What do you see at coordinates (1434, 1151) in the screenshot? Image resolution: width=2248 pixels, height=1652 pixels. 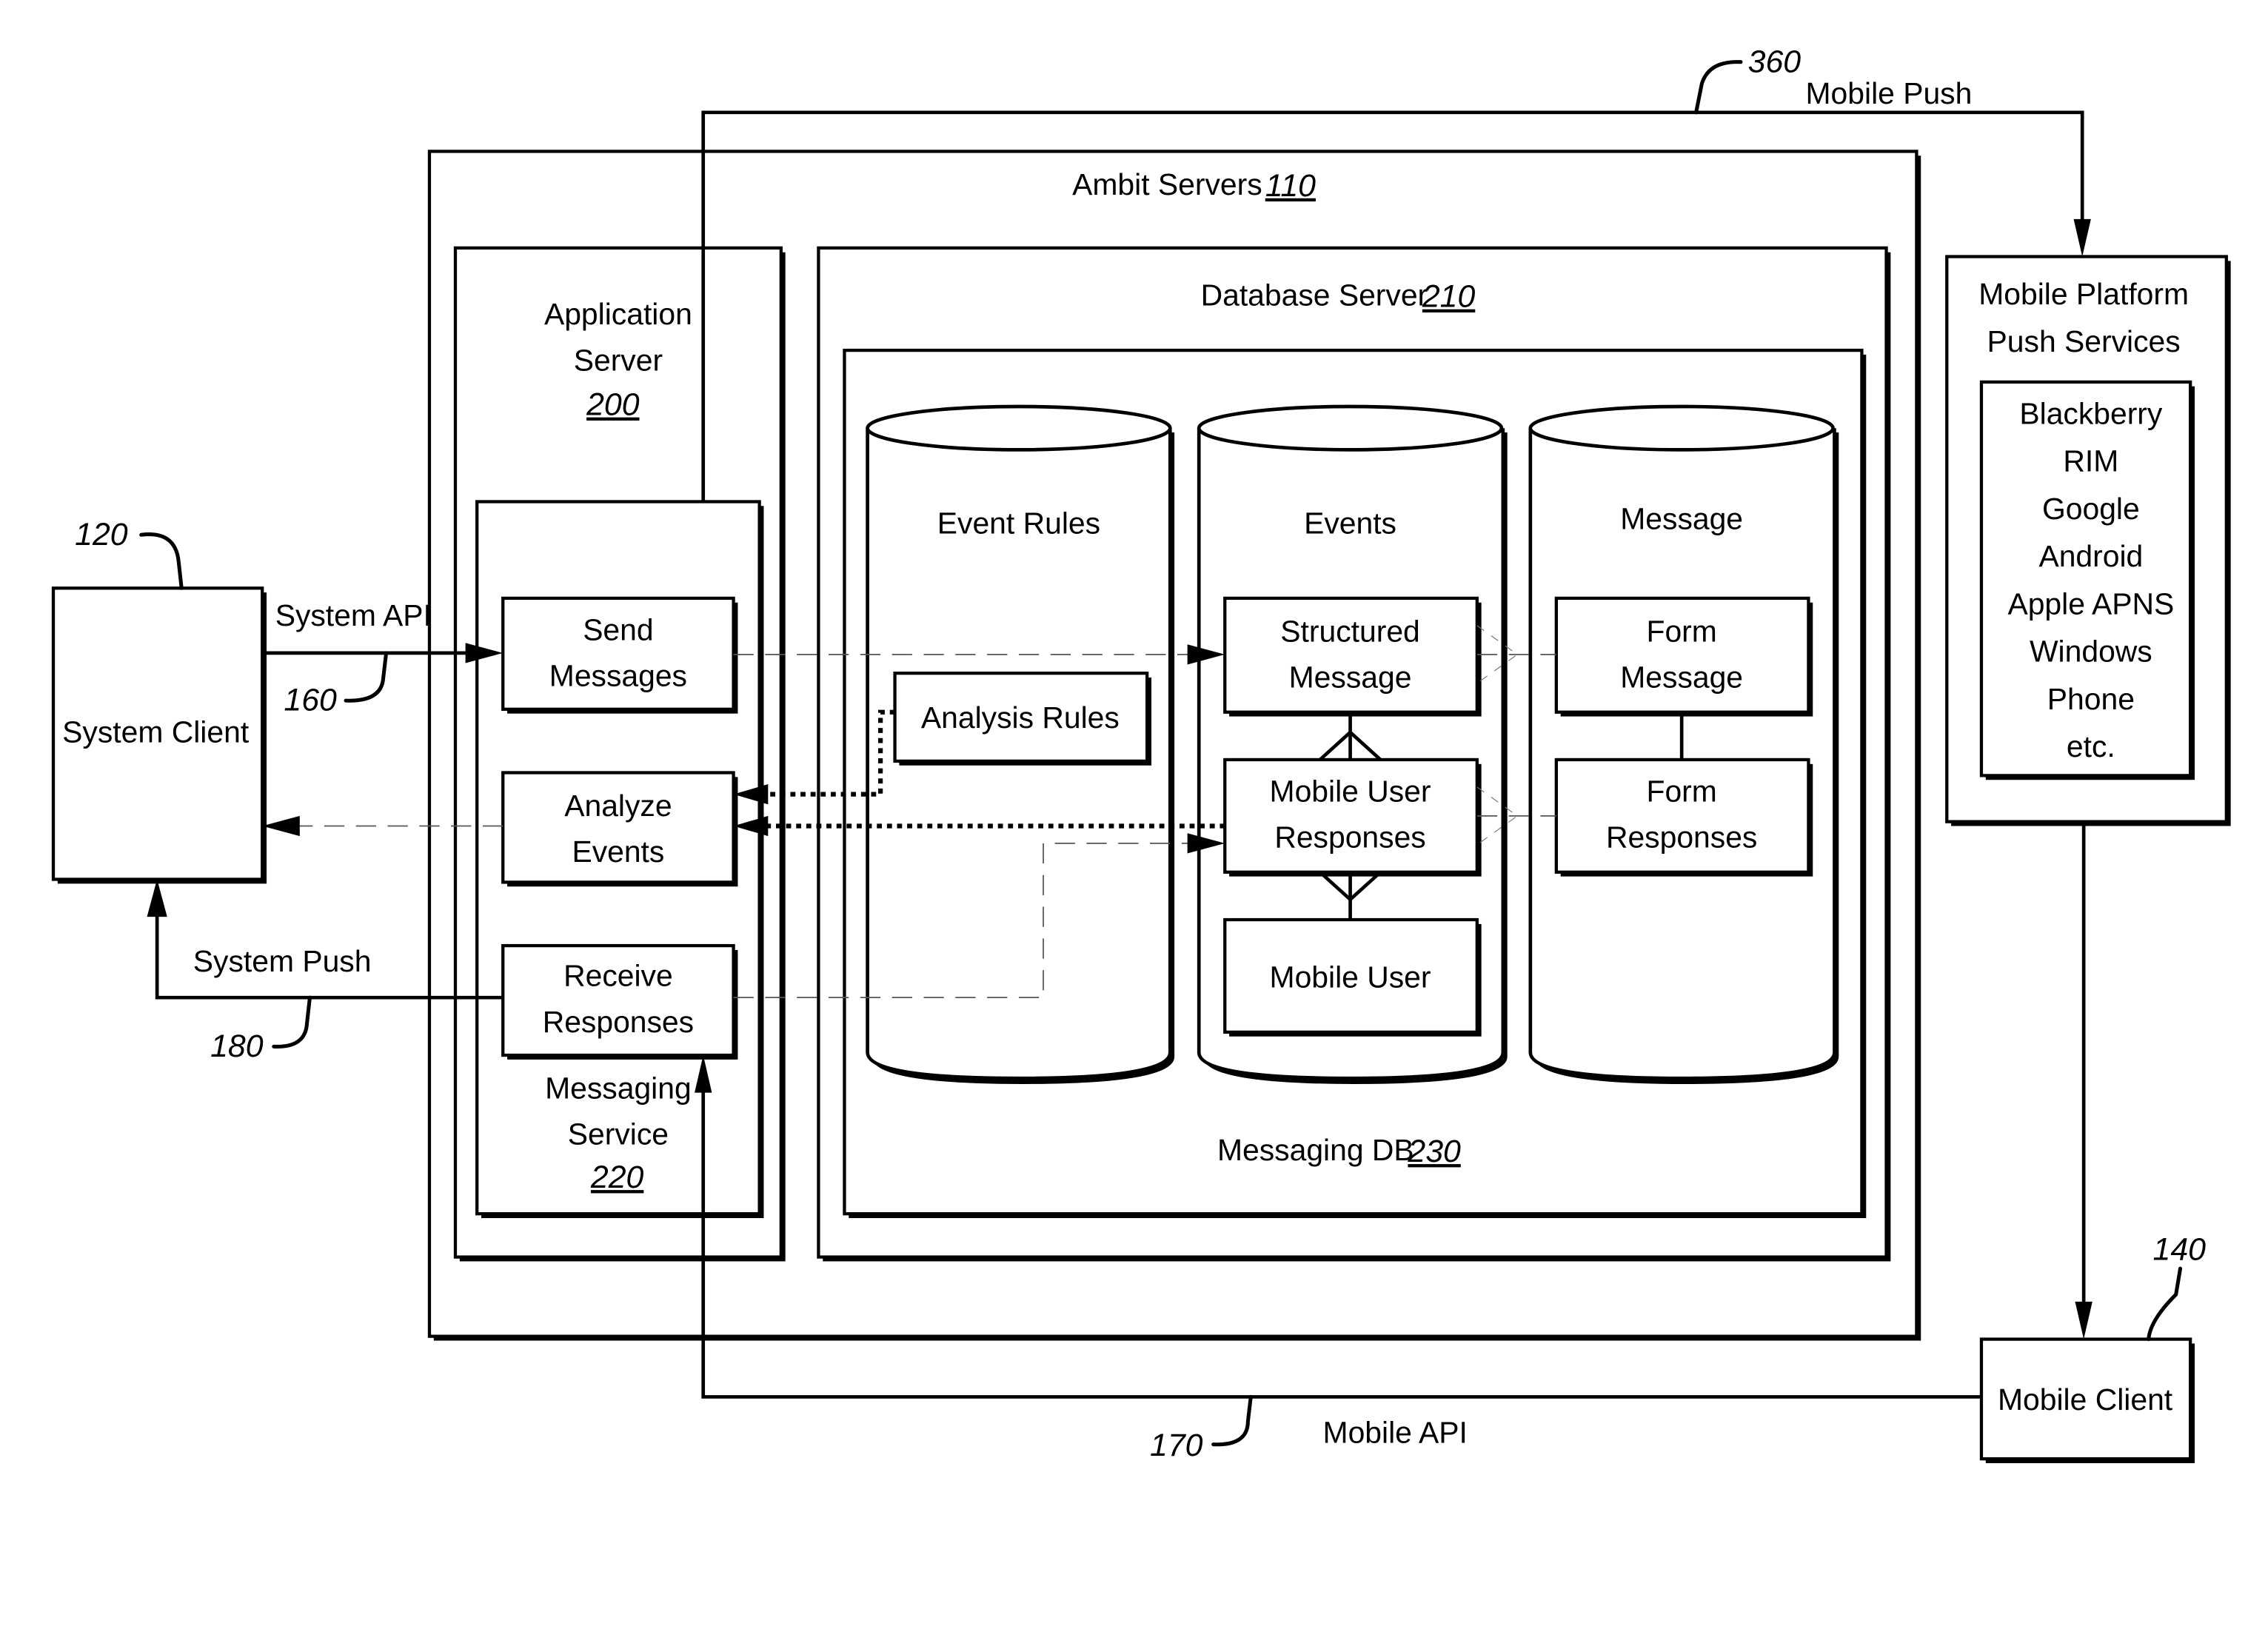 I see `messaging-db-ref: 230` at bounding box center [1434, 1151].